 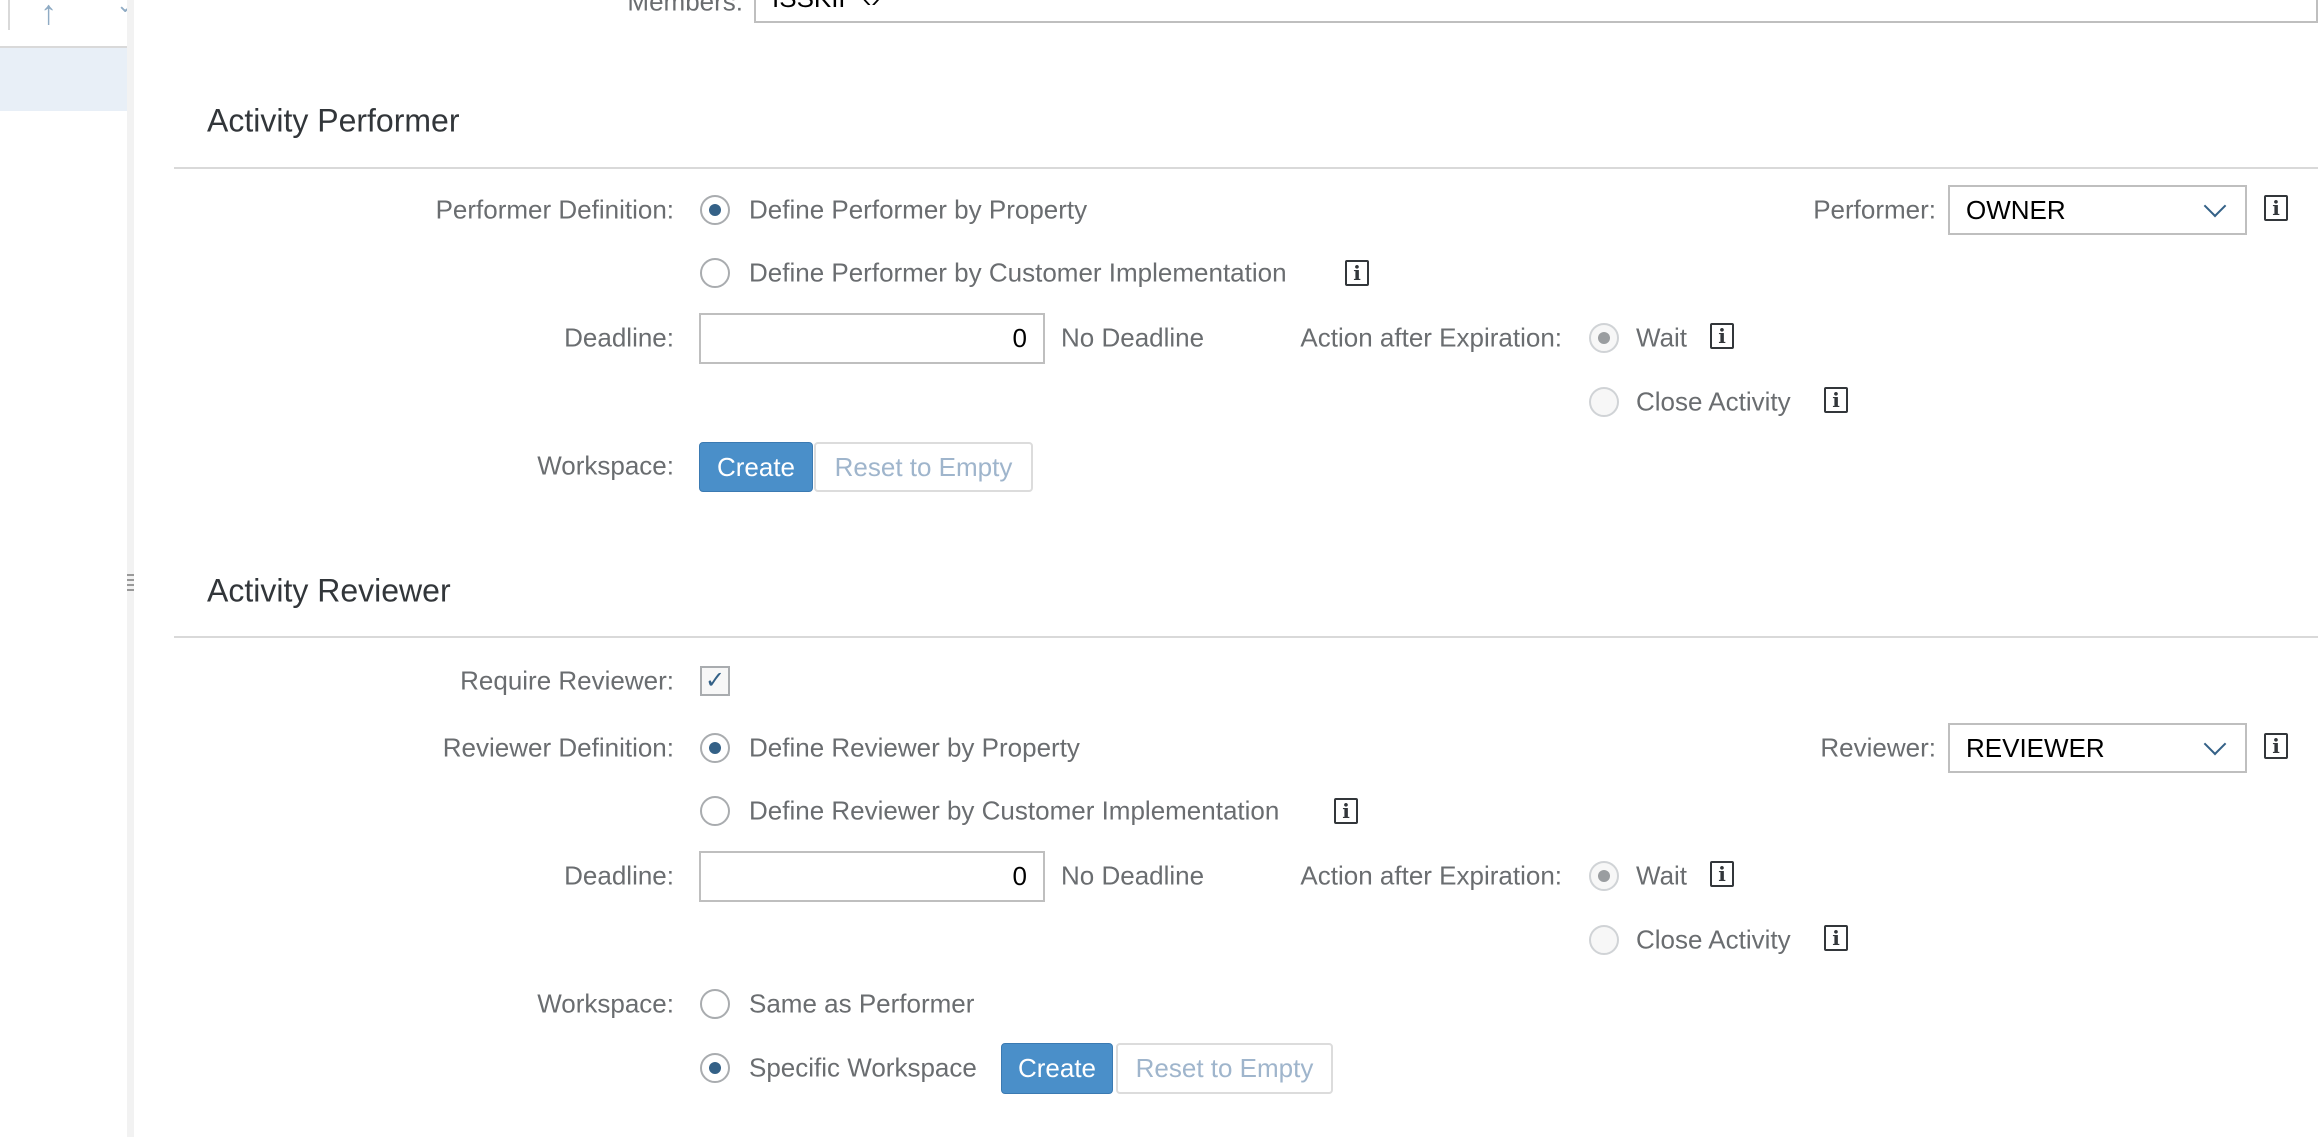 I want to click on arrow-up-icon: ↑, so click(x=48, y=16).